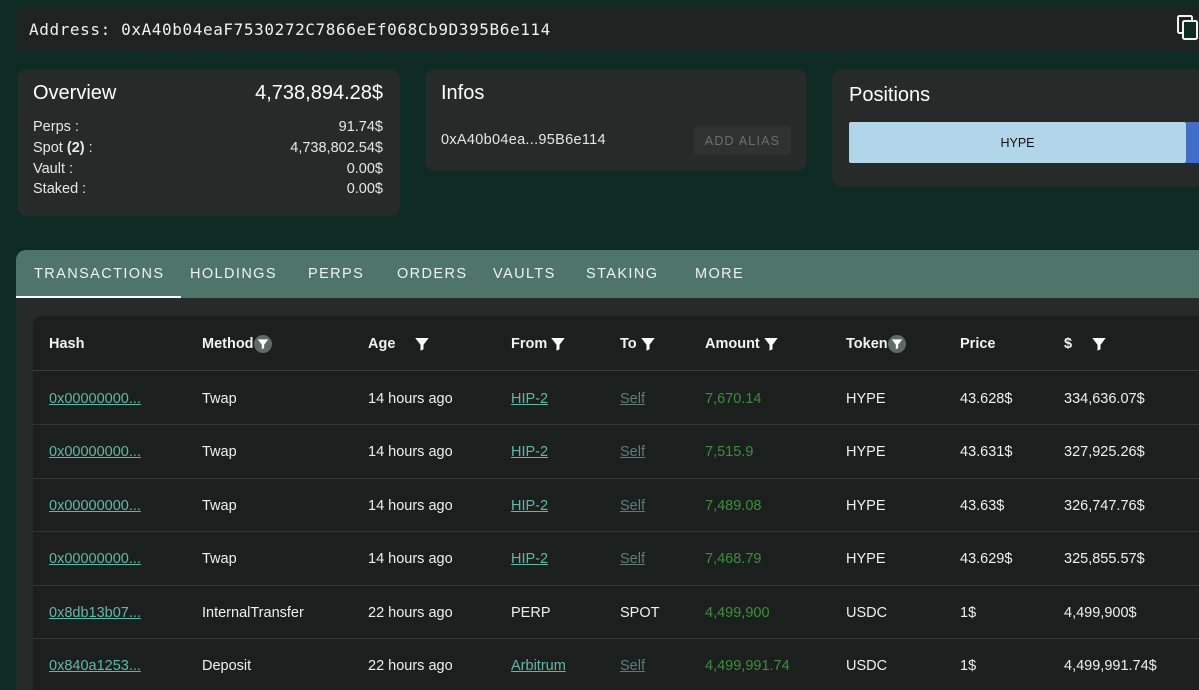  I want to click on cell-from: HIP-2, so click(529, 398).